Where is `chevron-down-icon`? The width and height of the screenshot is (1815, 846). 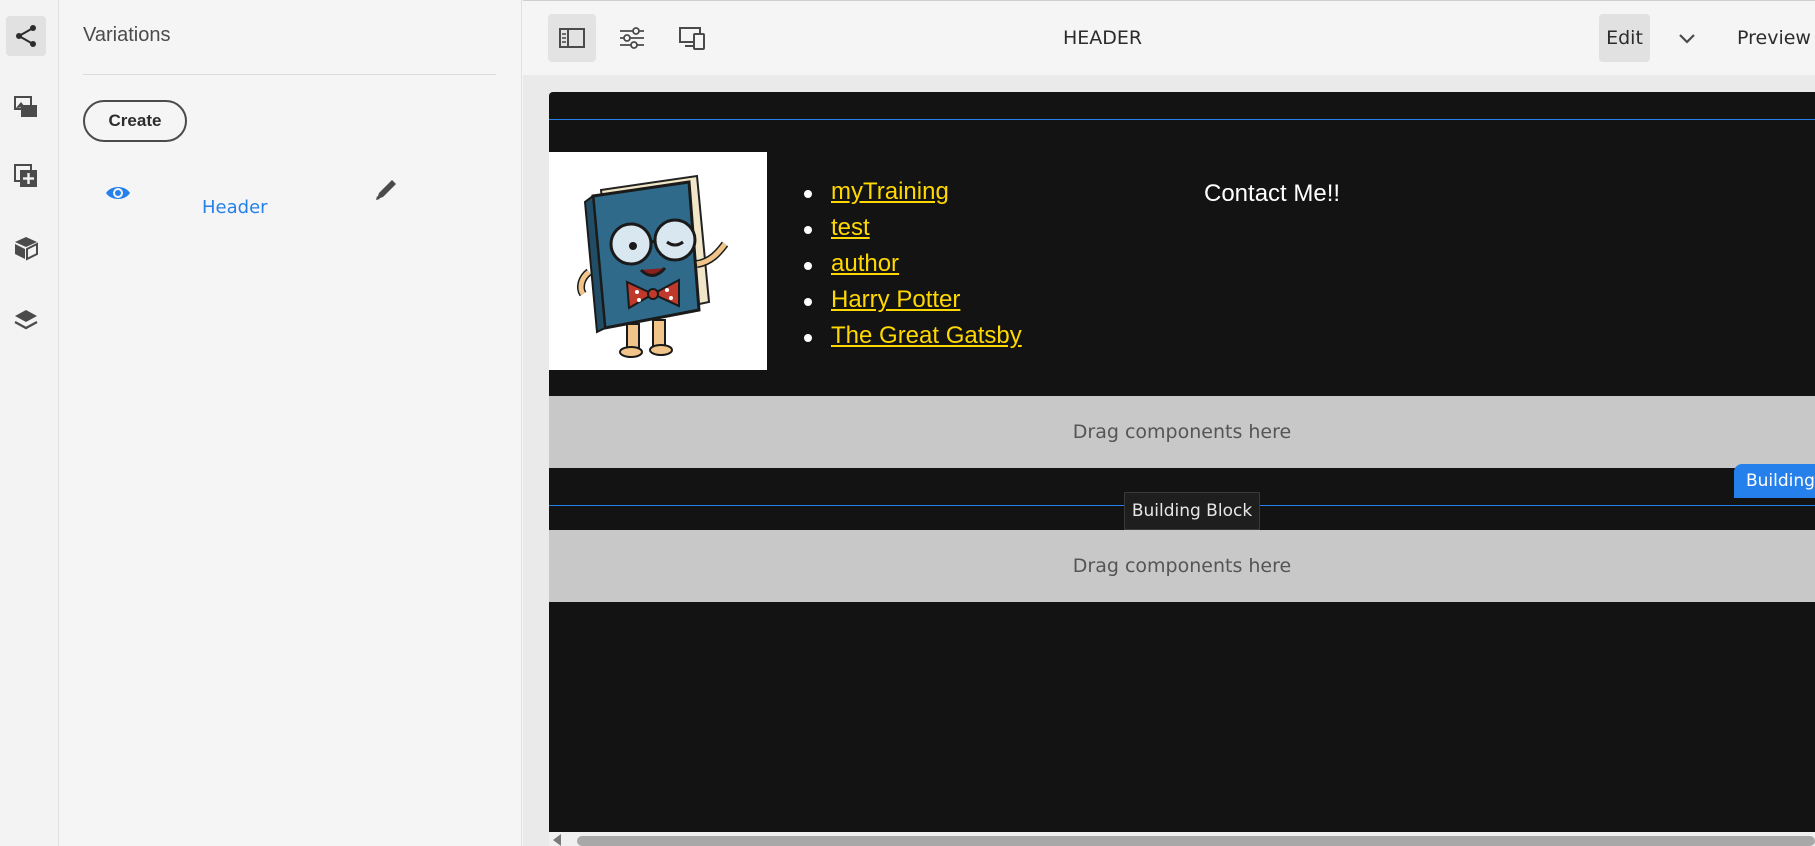 chevron-down-icon is located at coordinates (1687, 39).